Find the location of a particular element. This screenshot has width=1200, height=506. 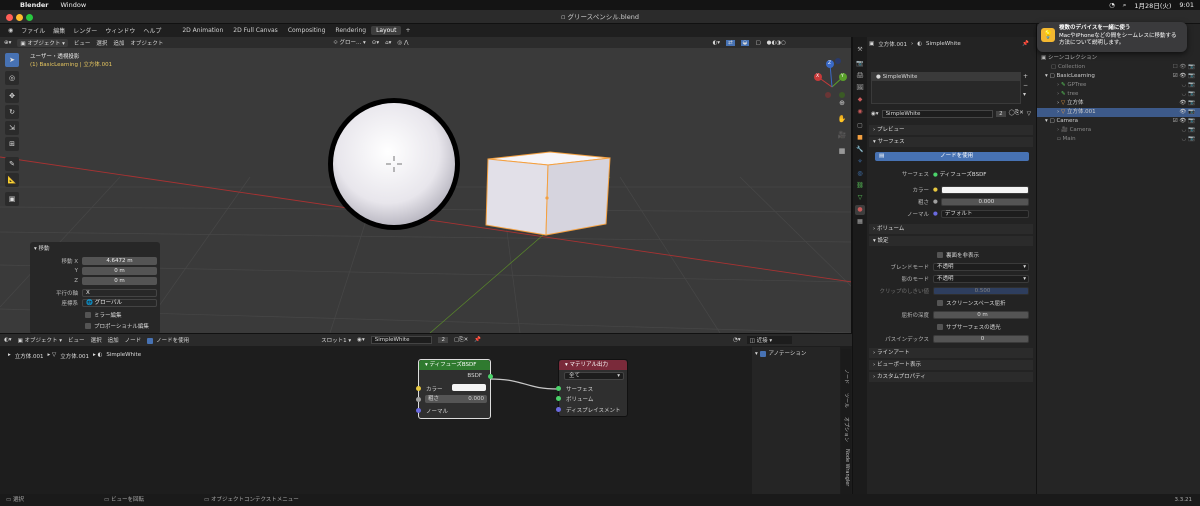

ortho-grid-icon: ▦ is located at coordinates (842, 151).